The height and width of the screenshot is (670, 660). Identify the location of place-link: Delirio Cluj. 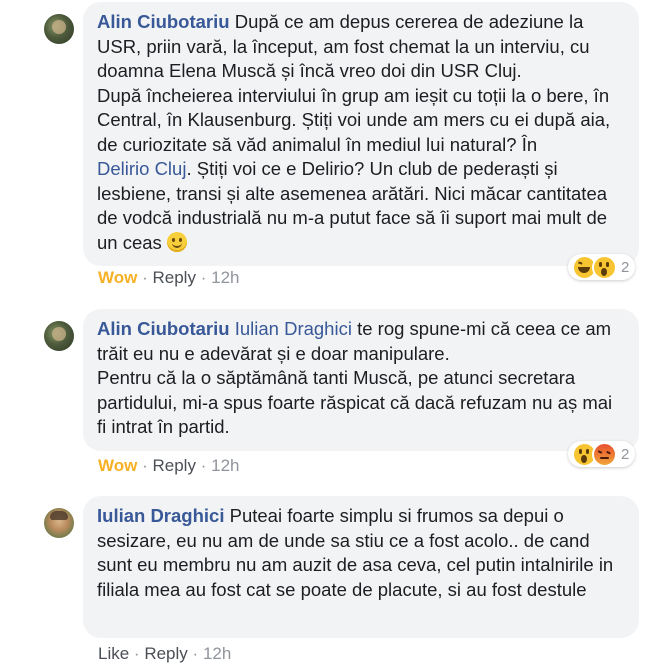
(141, 168).